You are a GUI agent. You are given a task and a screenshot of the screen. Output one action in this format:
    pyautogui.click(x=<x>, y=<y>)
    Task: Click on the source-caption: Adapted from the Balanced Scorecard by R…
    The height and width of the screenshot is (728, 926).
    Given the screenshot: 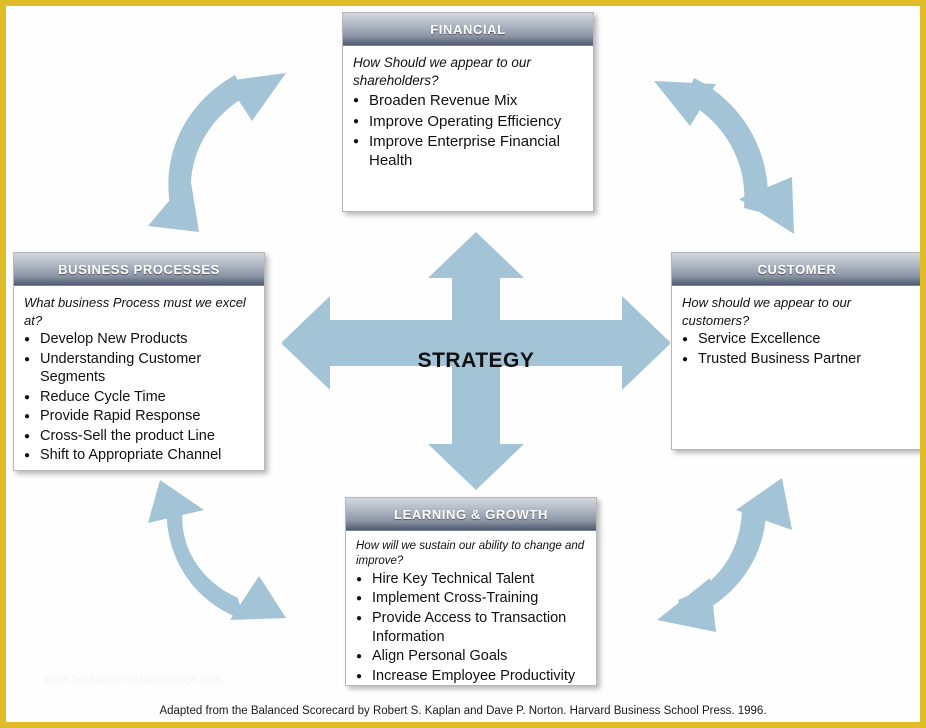 What is the action you would take?
    pyautogui.click(x=463, y=711)
    